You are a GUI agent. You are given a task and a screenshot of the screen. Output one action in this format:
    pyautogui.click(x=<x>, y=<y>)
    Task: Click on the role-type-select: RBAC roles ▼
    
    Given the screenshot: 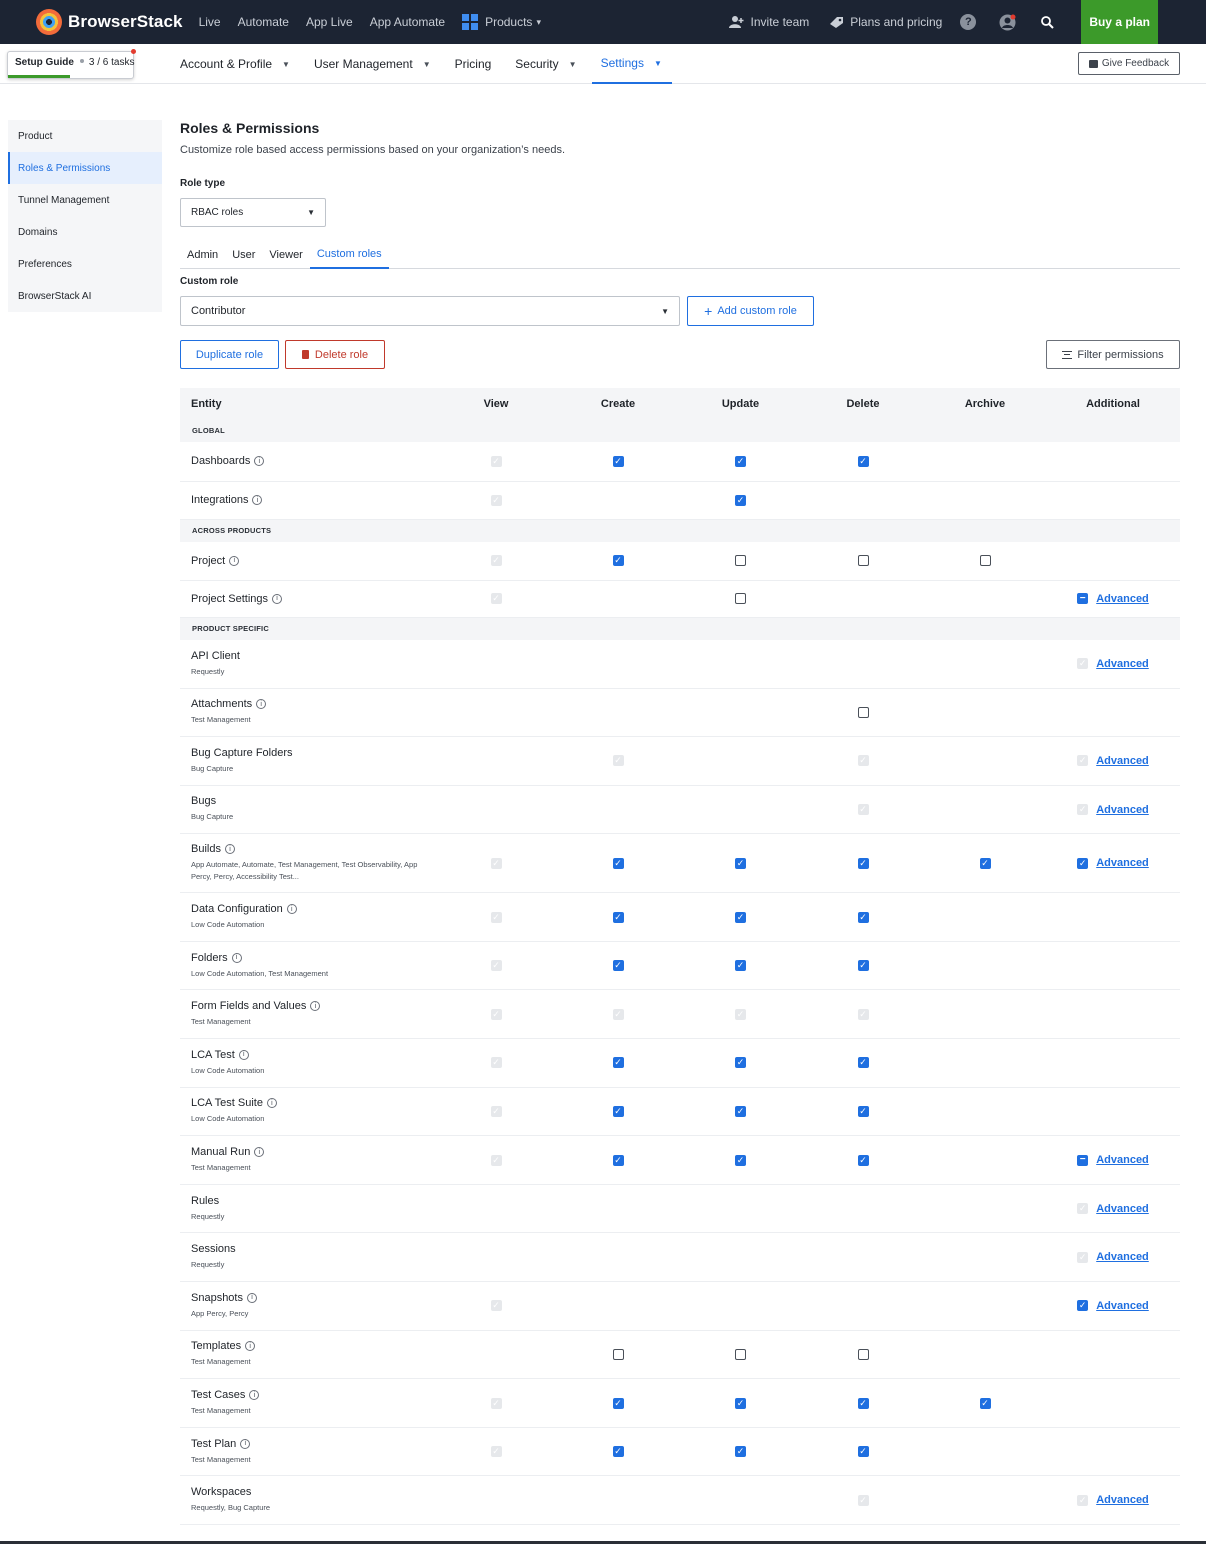 What is the action you would take?
    pyautogui.click(x=253, y=212)
    